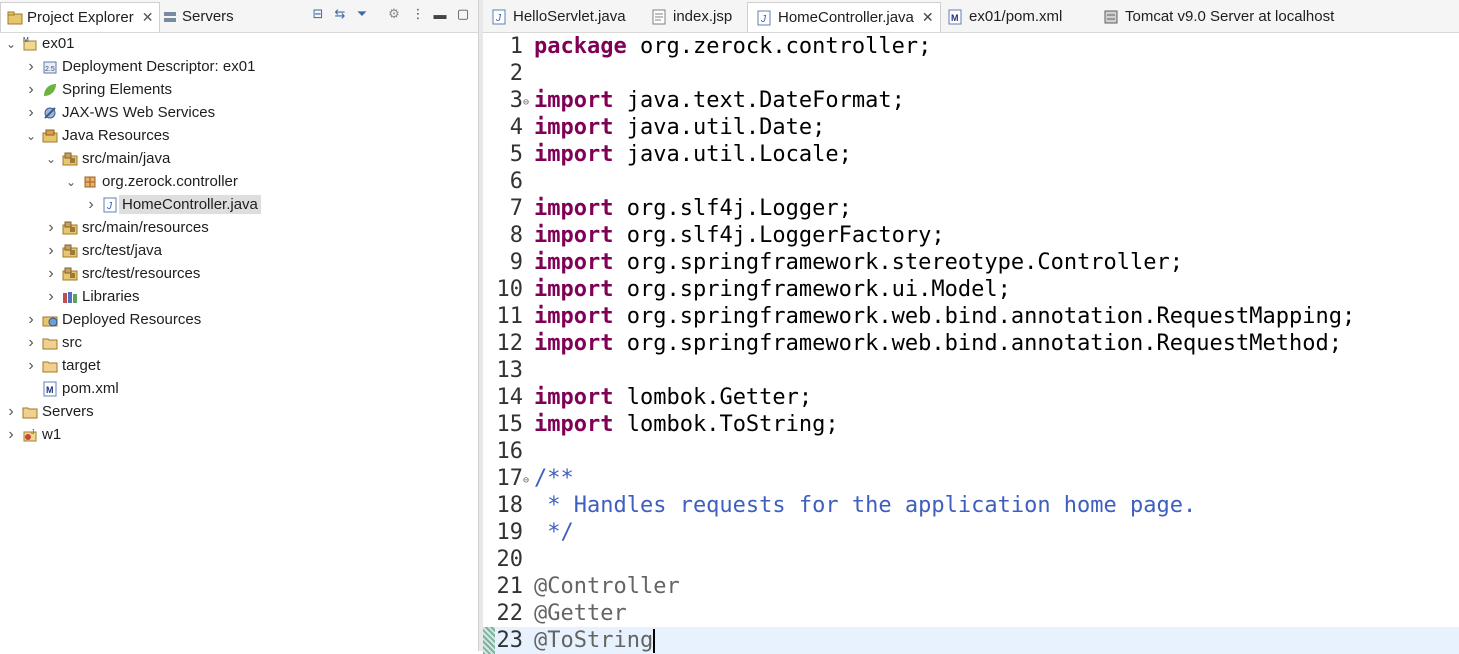 This screenshot has height=654, width=1459. What do you see at coordinates (30, 412) in the screenshot?
I see `folder-icon` at bounding box center [30, 412].